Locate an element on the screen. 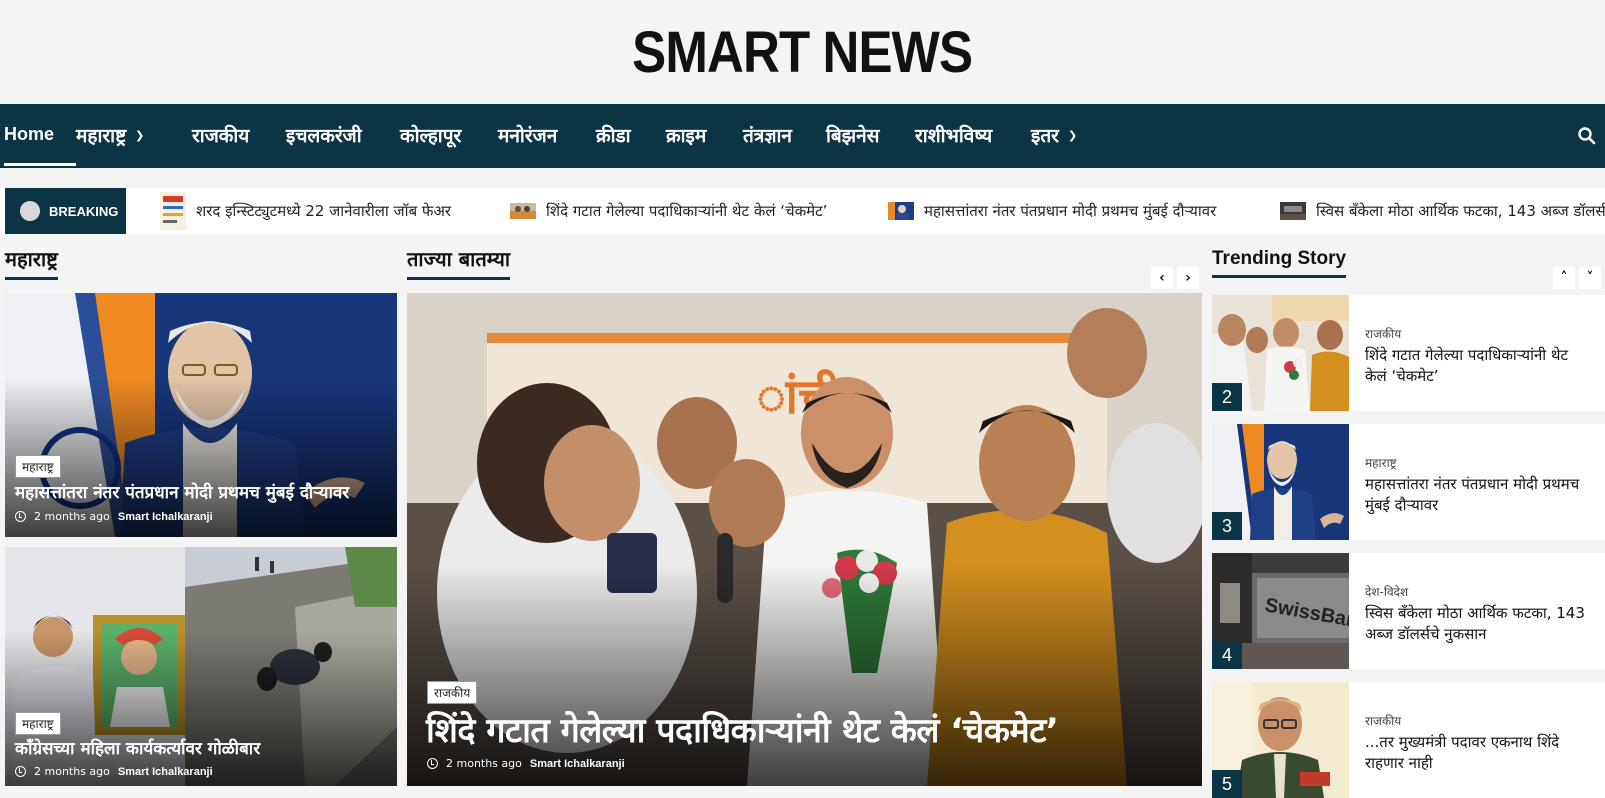 Image resolution: width=1605 pixels, height=798 pixels. breaking-label: BREAKING is located at coordinates (84, 211).